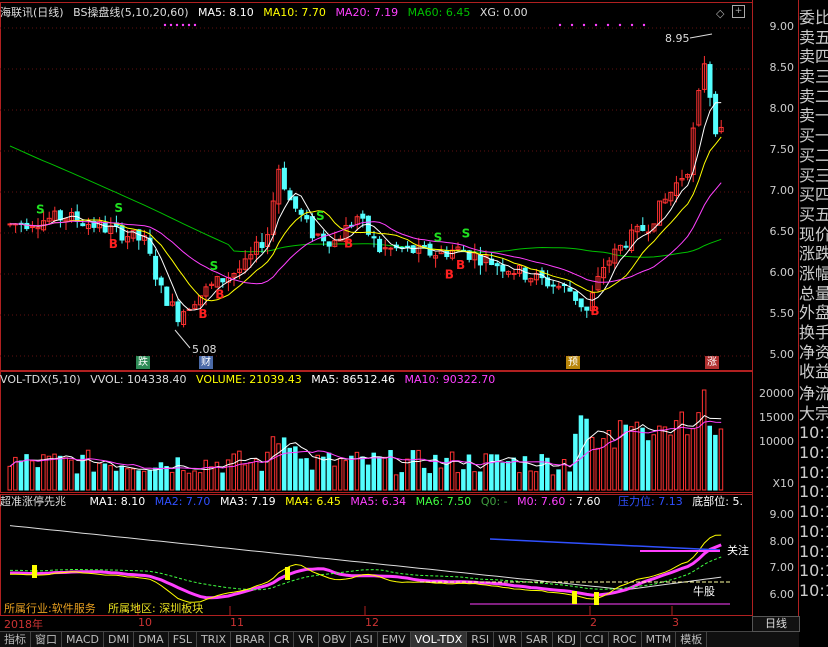 Image resolution: width=828 pixels, height=647 pixels. What do you see at coordinates (538, 639) in the screenshot?
I see `tab-sar: SAR` at bounding box center [538, 639].